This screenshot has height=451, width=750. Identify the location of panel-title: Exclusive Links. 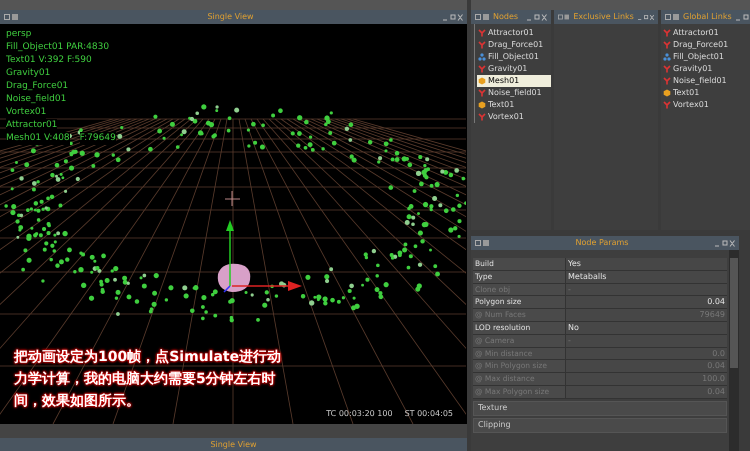
(603, 17).